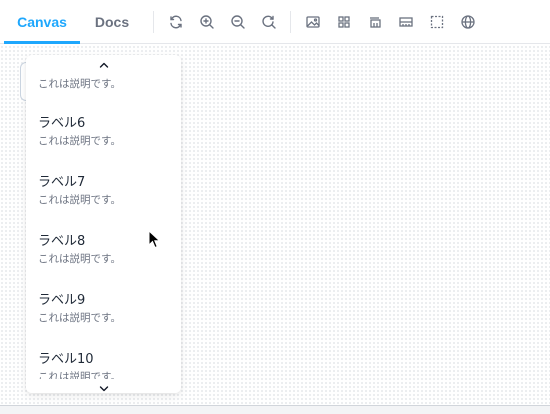  I want to click on list-item: ラベル6 これは説明です。, so click(103, 140).